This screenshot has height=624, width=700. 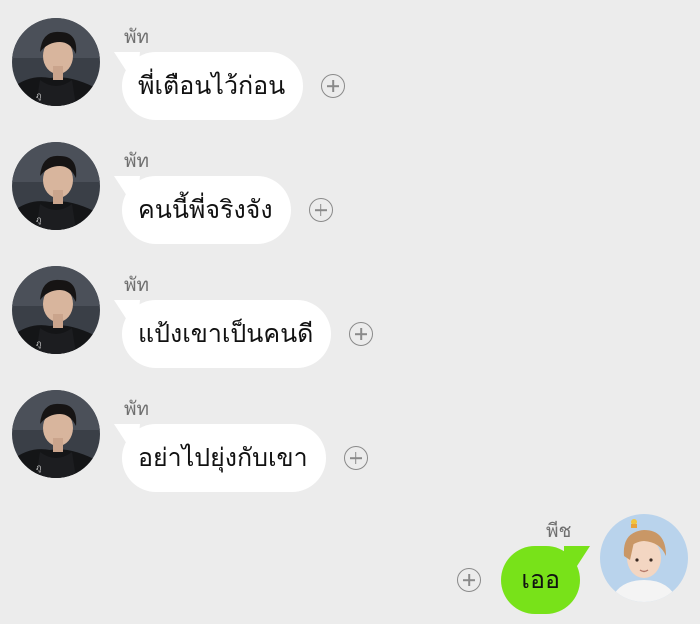 I want to click on message-bubble-outgoing: เออ, so click(x=540, y=580).